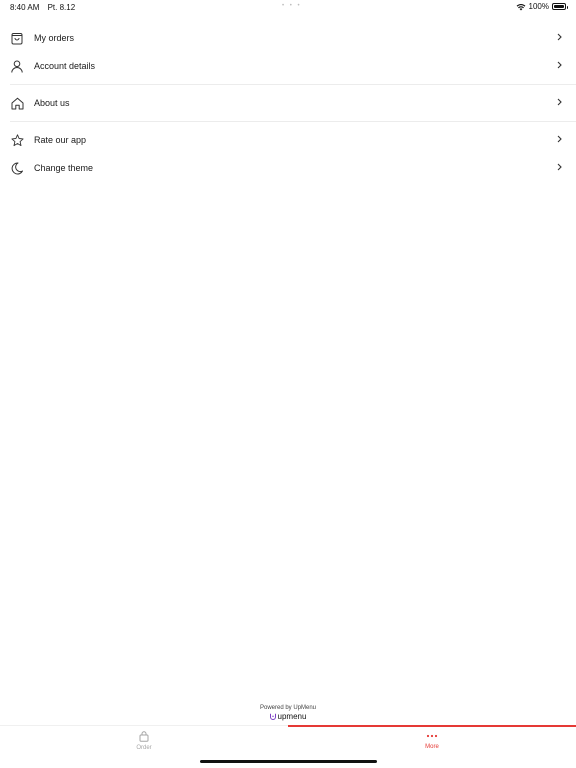  Describe the element at coordinates (292, 716) in the screenshot. I see `upmenu-logo-text: upmenu` at that location.